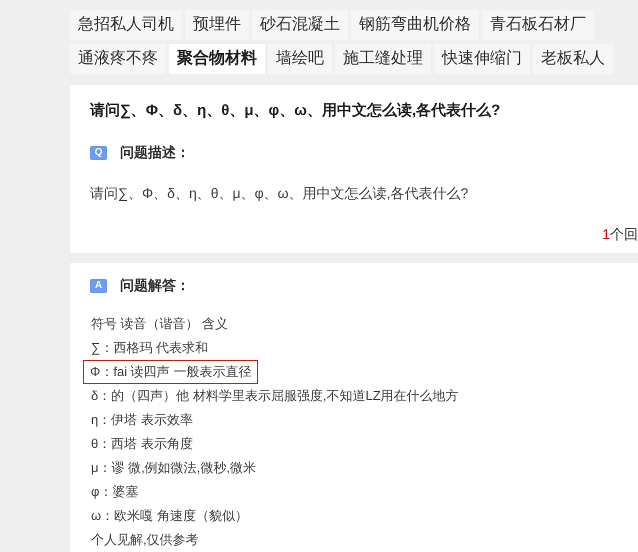  Describe the element at coordinates (145, 540) in the screenshot. I see `answer-line: 个人见解,仅供参考` at that location.